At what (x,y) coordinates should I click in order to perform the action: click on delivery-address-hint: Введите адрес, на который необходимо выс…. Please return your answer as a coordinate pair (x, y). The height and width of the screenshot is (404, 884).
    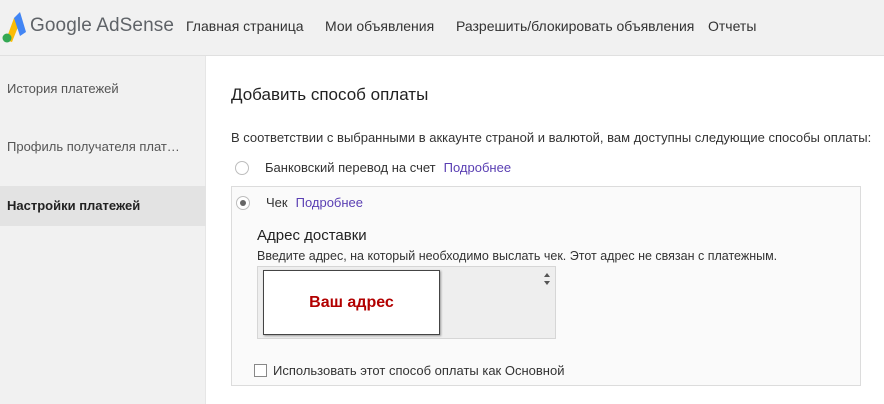
    Looking at the image, I should click on (517, 256).